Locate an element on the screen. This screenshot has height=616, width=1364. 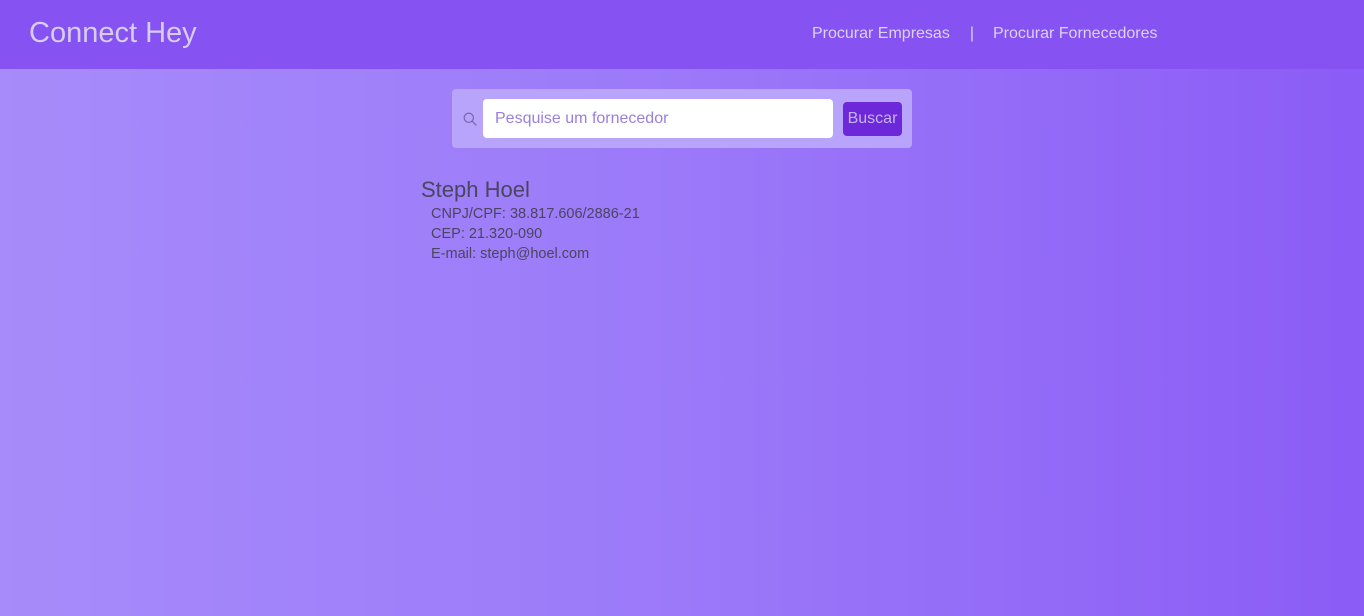
result-cep: CEP: 21.320-090 is located at coordinates (487, 234).